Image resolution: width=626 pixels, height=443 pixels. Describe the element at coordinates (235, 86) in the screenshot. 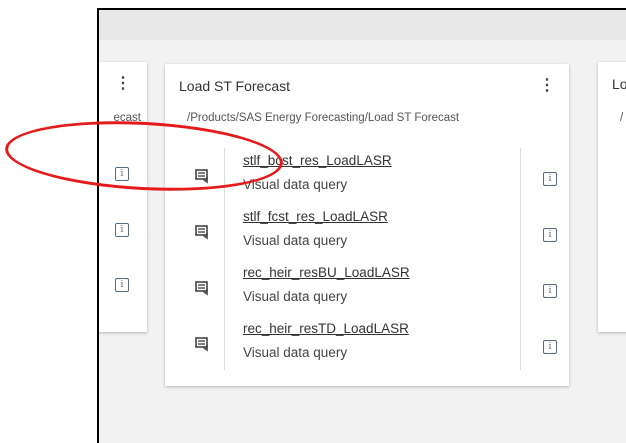

I see `card-title: Load ST Forecast` at that location.